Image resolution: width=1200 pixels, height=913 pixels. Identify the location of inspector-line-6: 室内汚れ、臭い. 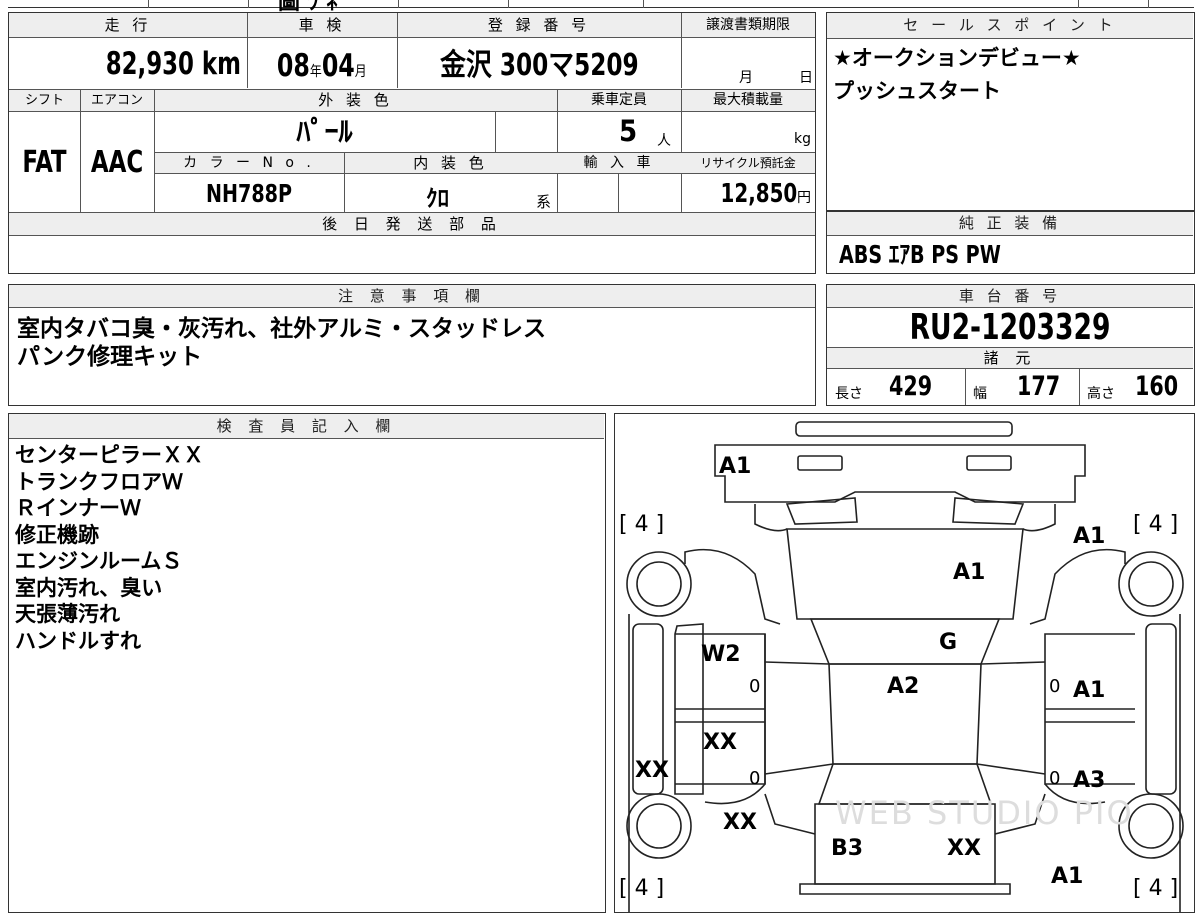
(89, 587).